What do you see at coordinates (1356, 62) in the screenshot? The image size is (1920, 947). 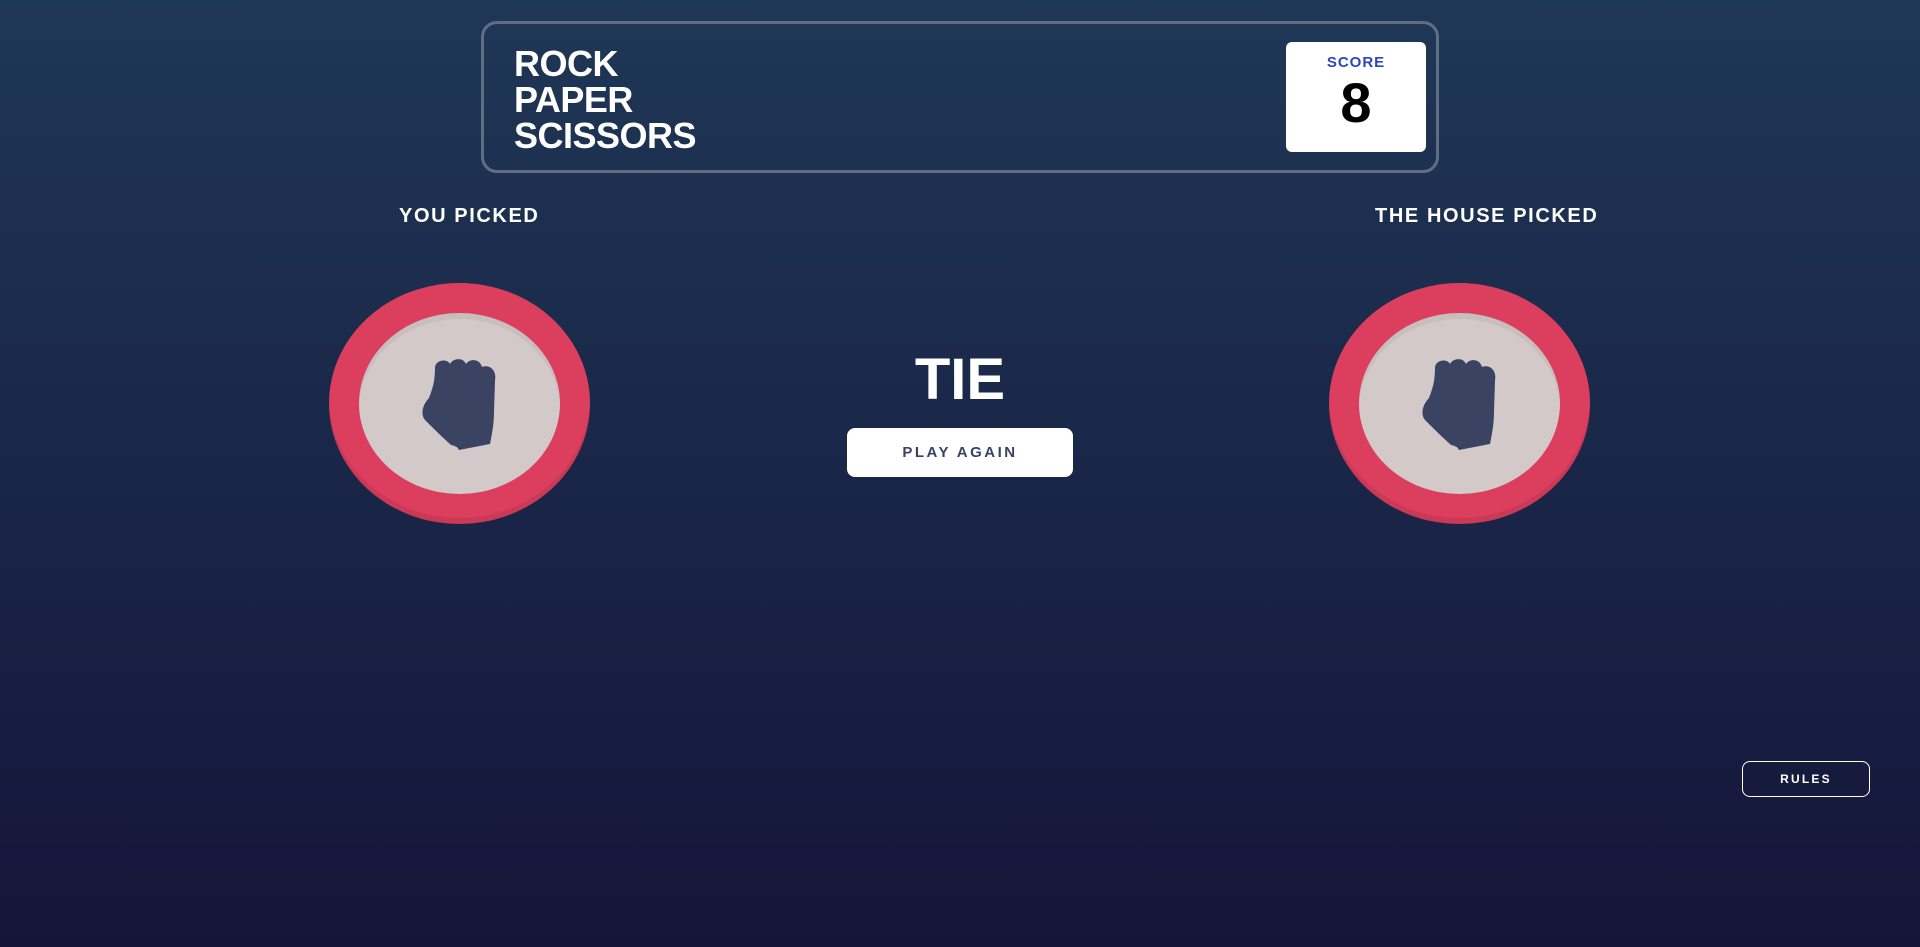 I see `score-label: SCORE` at bounding box center [1356, 62].